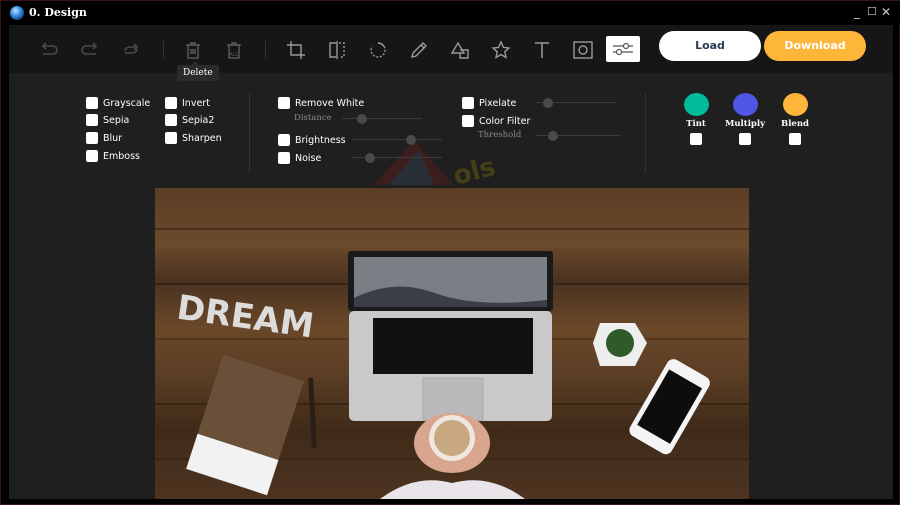 The image size is (900, 505). What do you see at coordinates (542, 50) in the screenshot?
I see `text-icon` at bounding box center [542, 50].